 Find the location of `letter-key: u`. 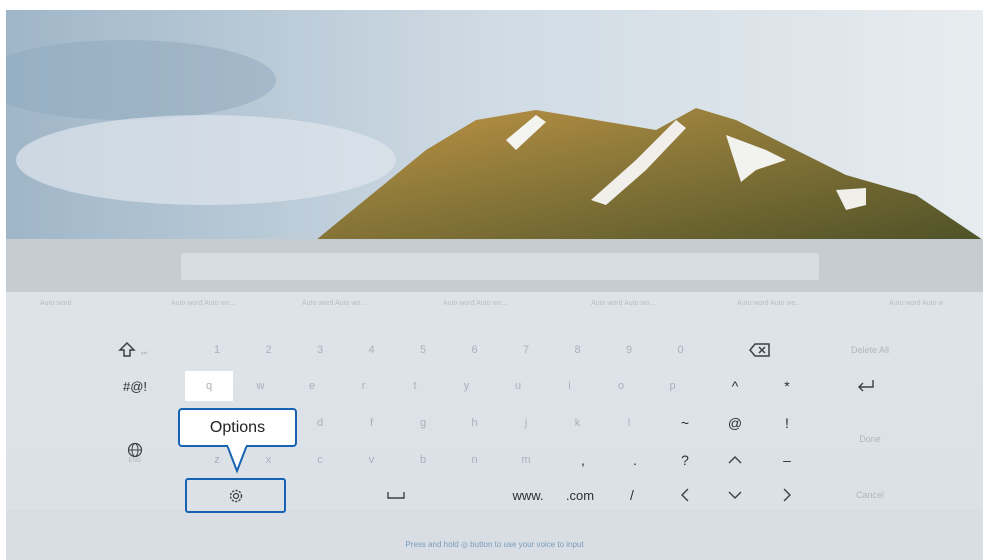

letter-key: u is located at coordinates (518, 386).